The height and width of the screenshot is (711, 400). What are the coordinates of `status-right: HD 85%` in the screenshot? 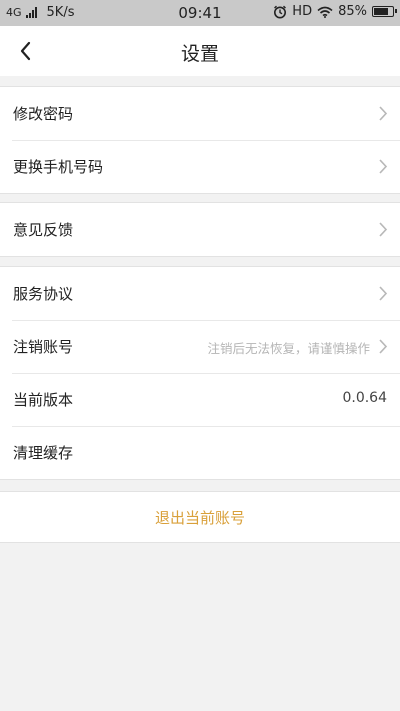 It's located at (335, 11).